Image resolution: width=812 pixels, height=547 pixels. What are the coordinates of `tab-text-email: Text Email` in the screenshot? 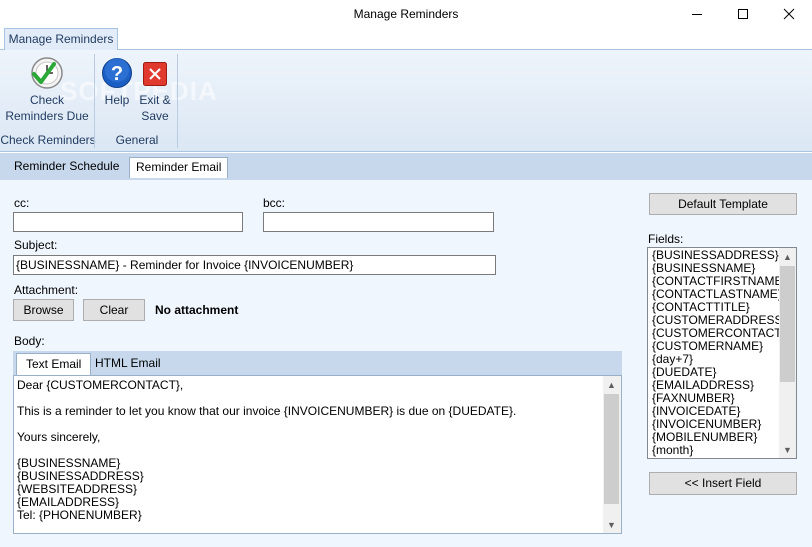 It's located at (54, 364).